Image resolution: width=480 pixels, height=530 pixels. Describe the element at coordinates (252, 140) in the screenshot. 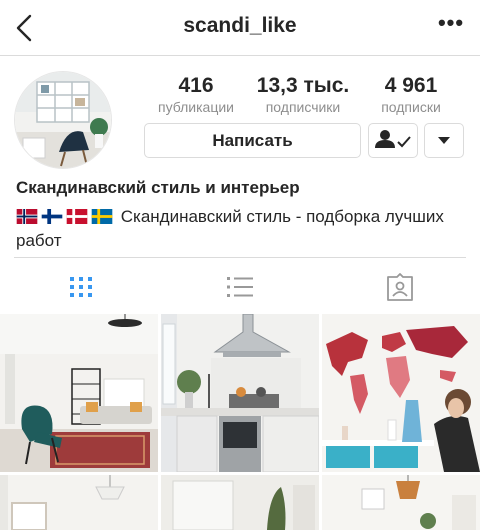

I see `message-button: Написать` at that location.